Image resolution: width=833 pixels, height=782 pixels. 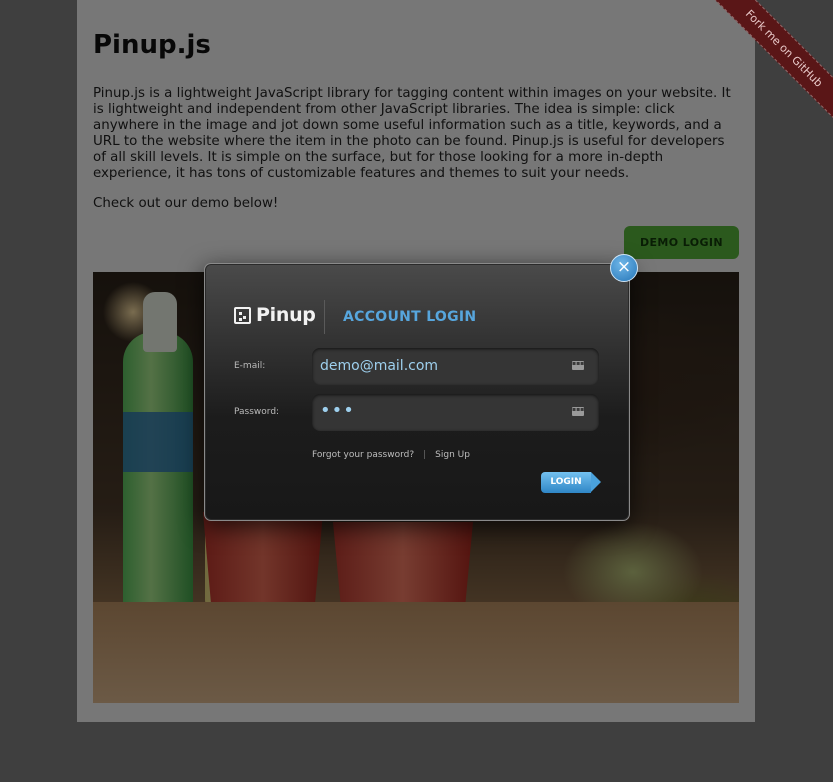 I want to click on password-field: ••• ▪▪▪, so click(x=455, y=412).